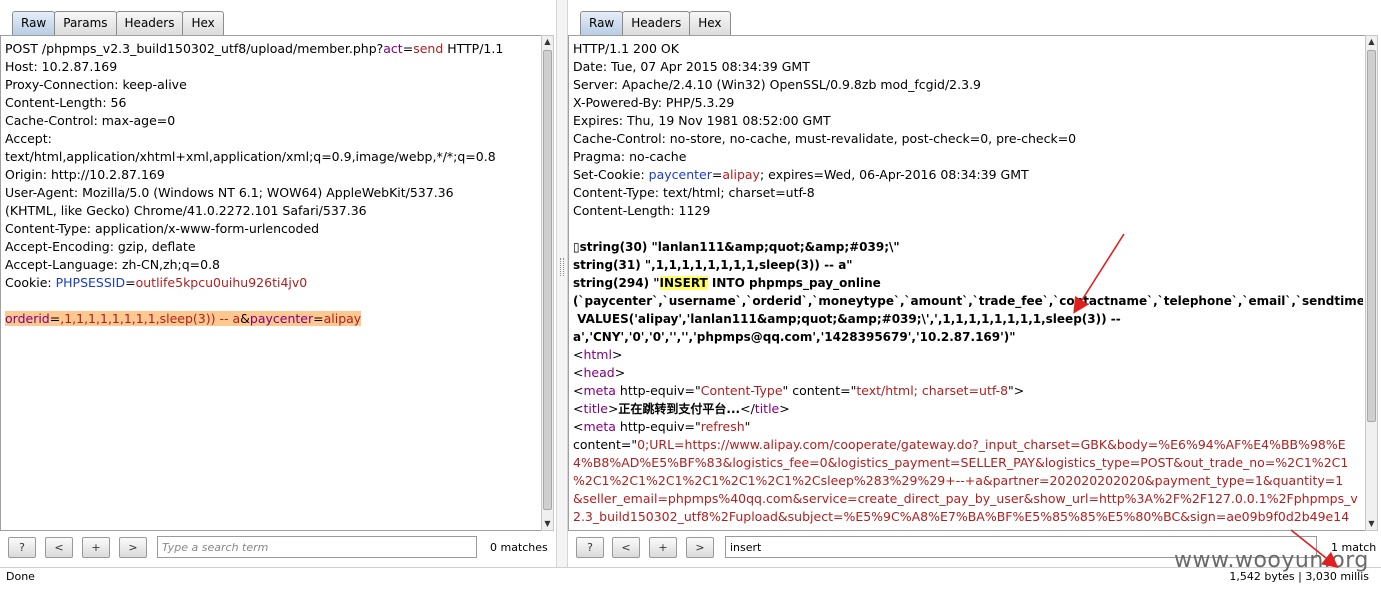 This screenshot has width=1381, height=593. Describe the element at coordinates (599, 372) in the screenshot. I see `text-segment: head` at that location.